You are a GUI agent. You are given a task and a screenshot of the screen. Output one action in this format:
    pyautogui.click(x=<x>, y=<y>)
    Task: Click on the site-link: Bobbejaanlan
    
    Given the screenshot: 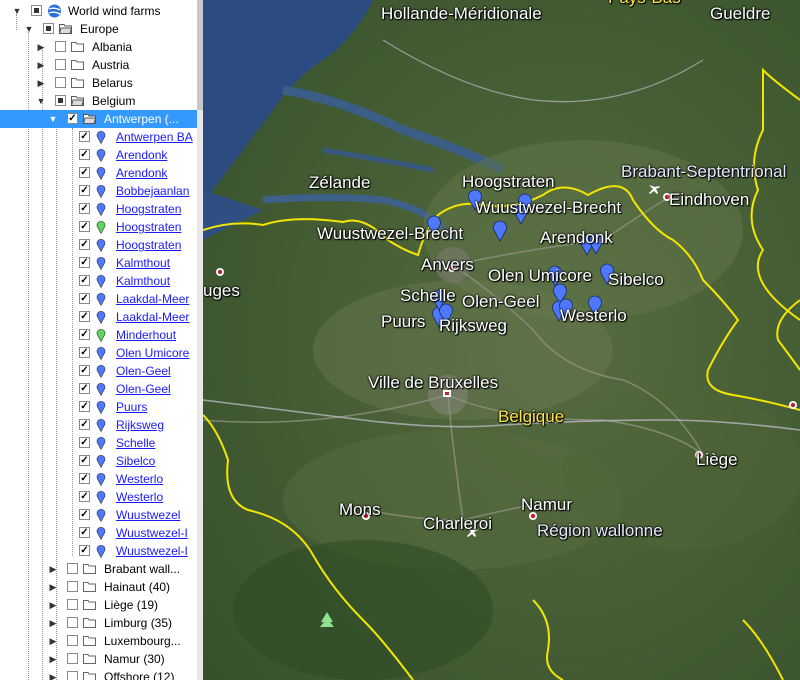 What is the action you would take?
    pyautogui.click(x=152, y=191)
    